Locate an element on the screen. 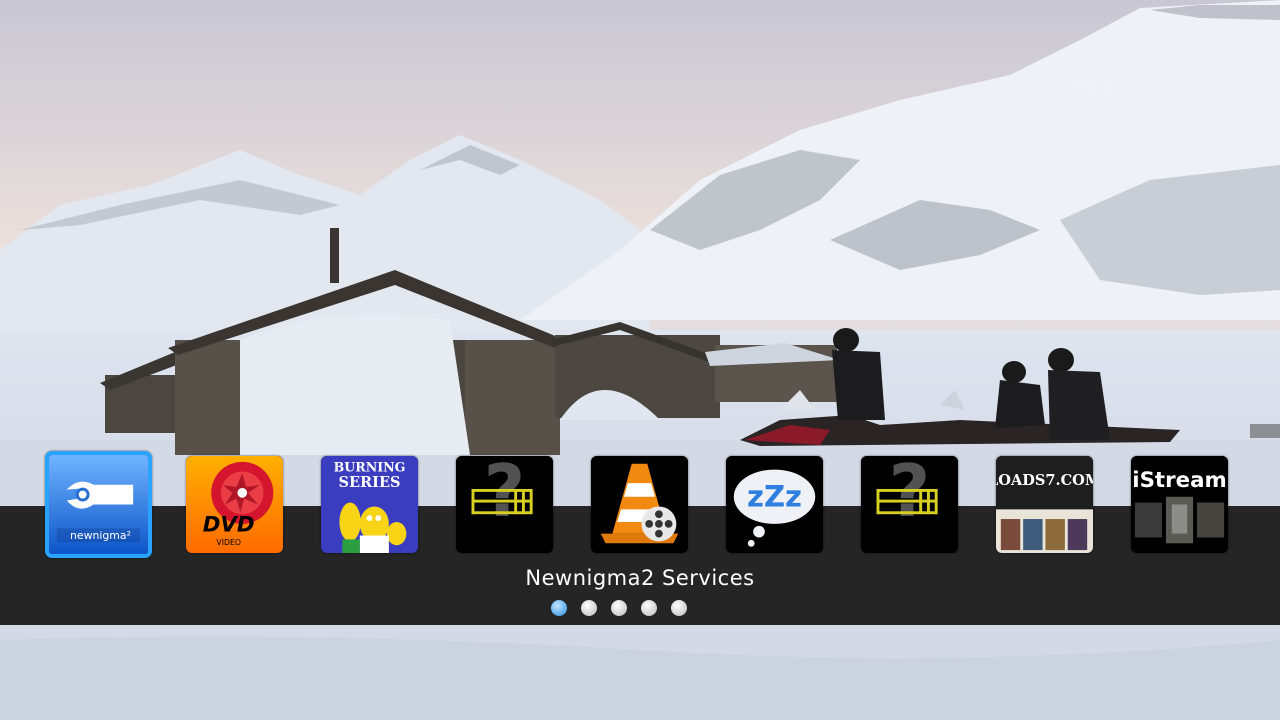 This screenshot has height=720, width=1280. tile-dvd-player: DVD VIDEO is located at coordinates (234, 504).